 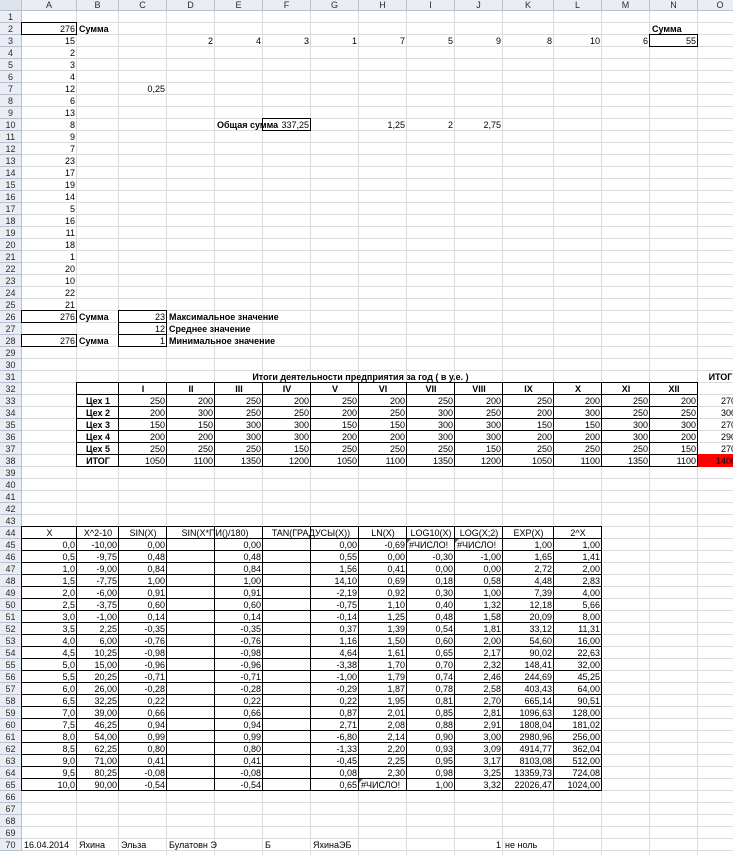 What do you see at coordinates (431, 749) in the screenshot?
I see `func-cell-i62: 0,93` at bounding box center [431, 749].